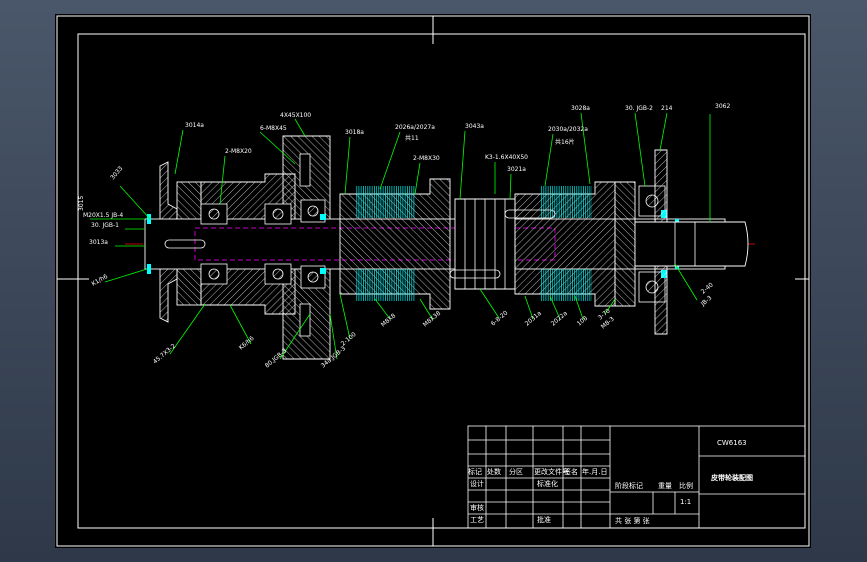 The width and height of the screenshot is (867, 562). What do you see at coordinates (731, 477) in the screenshot?
I see `drawing-title: 皮带轮装配图` at bounding box center [731, 477].